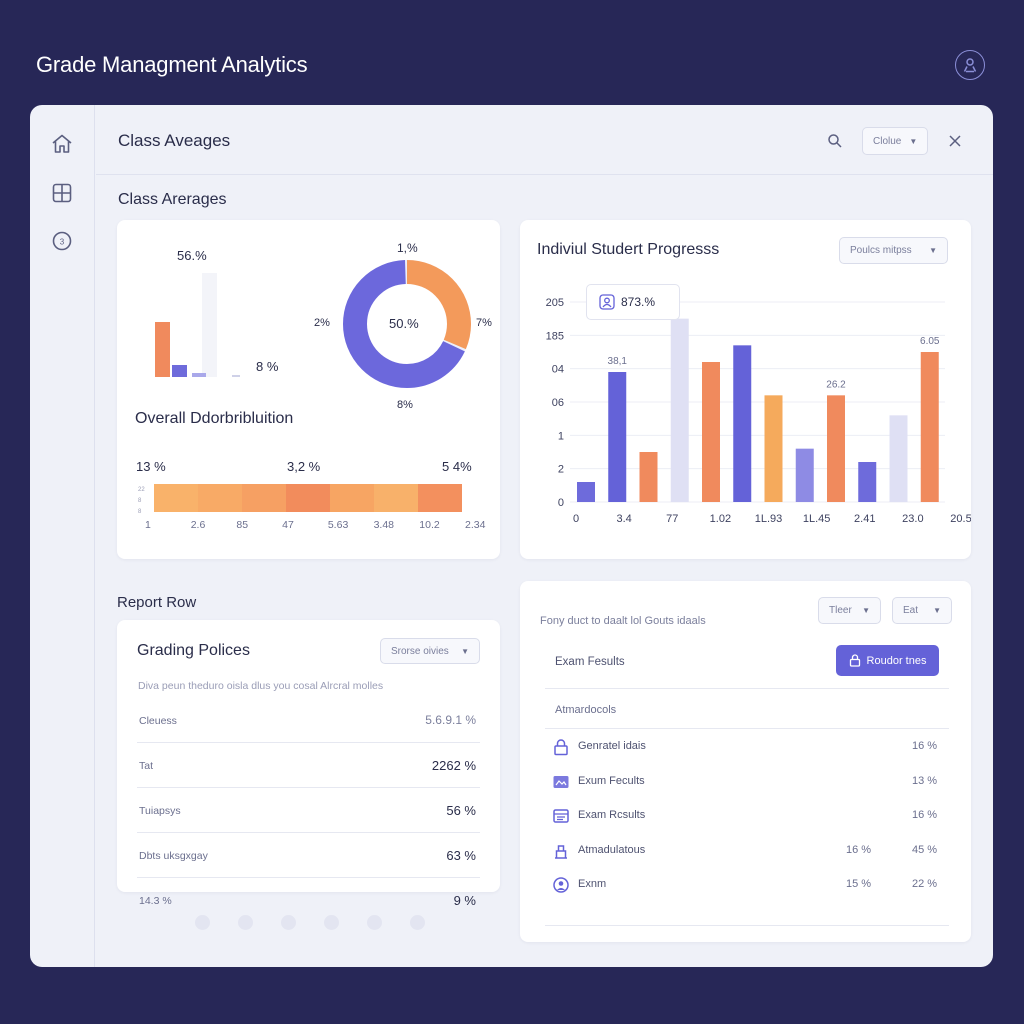  I want to click on exam-filter-select: Tleer ▼, so click(849, 610).